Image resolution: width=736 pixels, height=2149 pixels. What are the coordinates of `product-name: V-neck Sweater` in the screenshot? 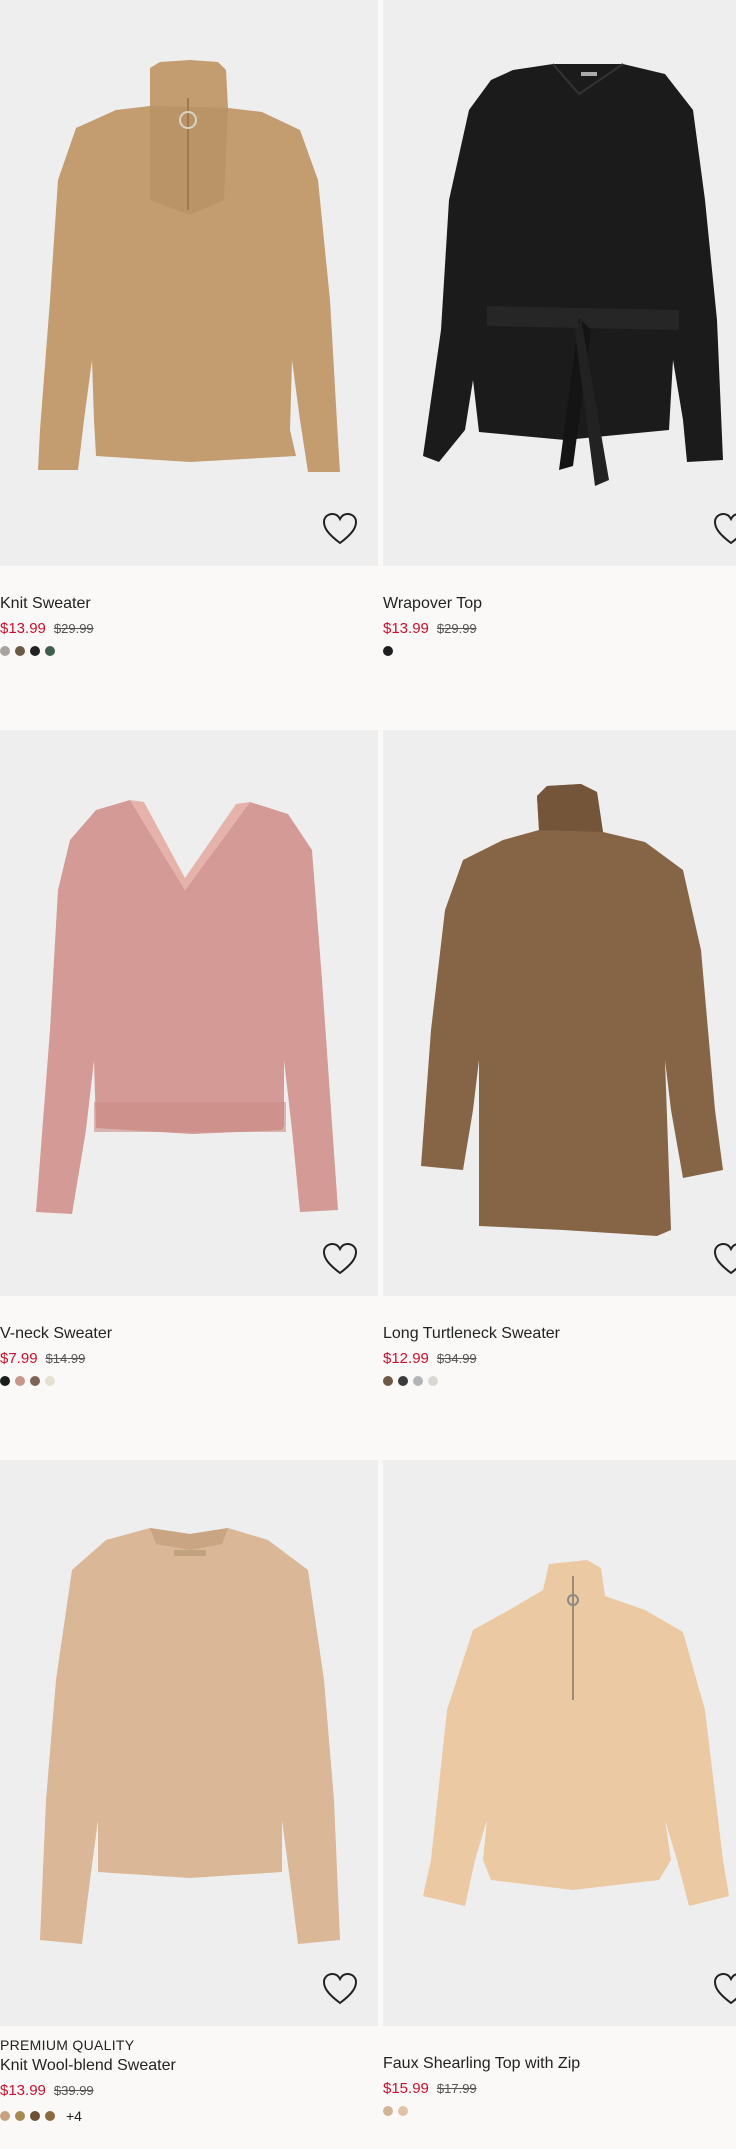 It's located at (189, 1334).